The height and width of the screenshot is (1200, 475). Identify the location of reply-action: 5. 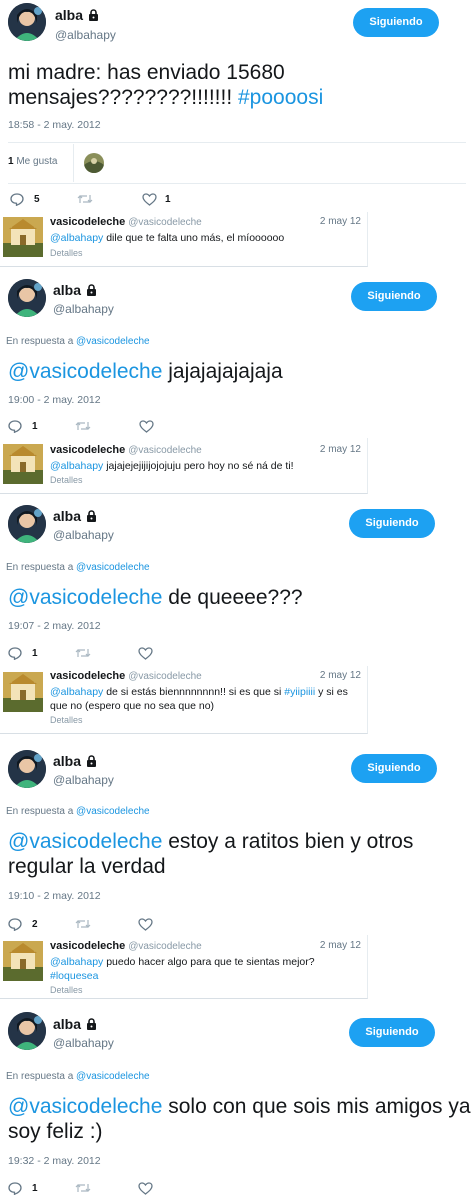
(25, 199).